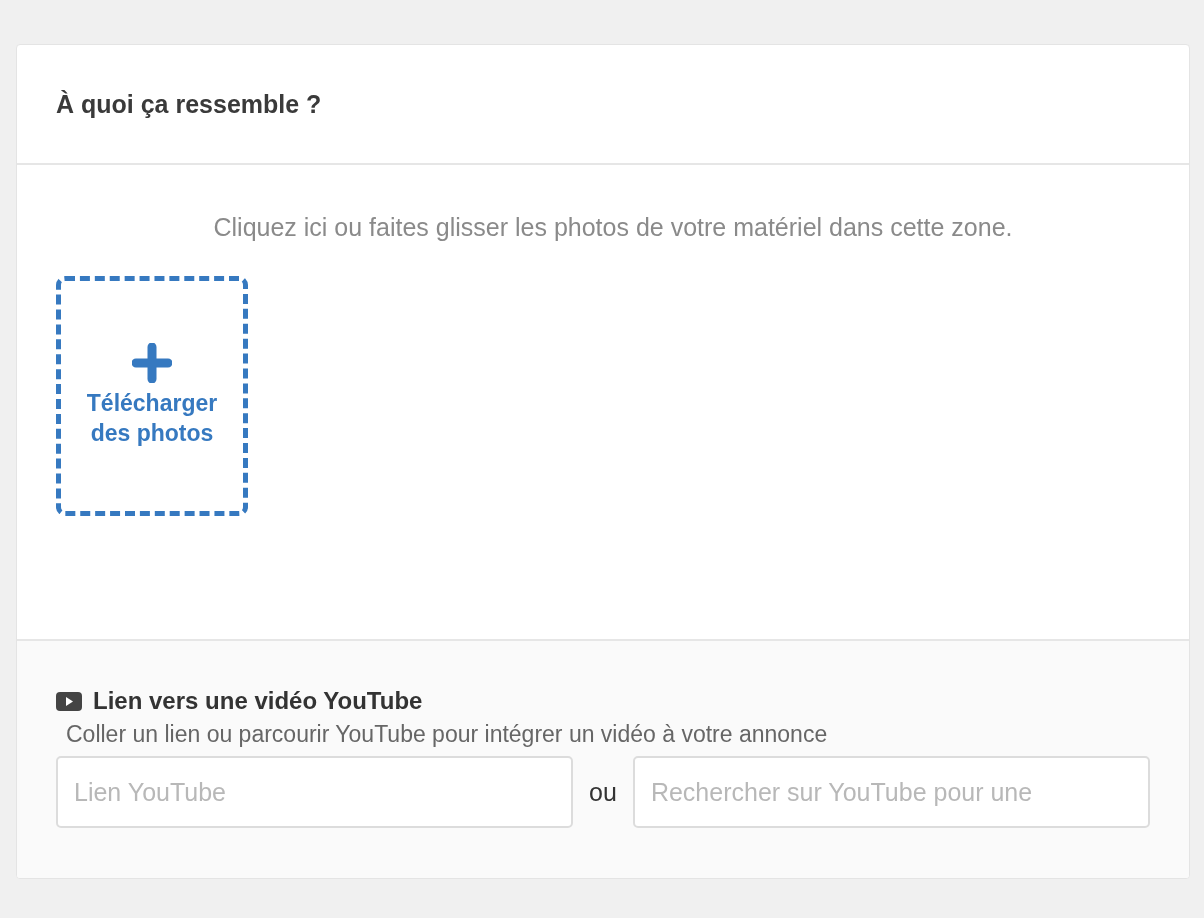  What do you see at coordinates (69, 701) in the screenshot?
I see `play-icon` at bounding box center [69, 701].